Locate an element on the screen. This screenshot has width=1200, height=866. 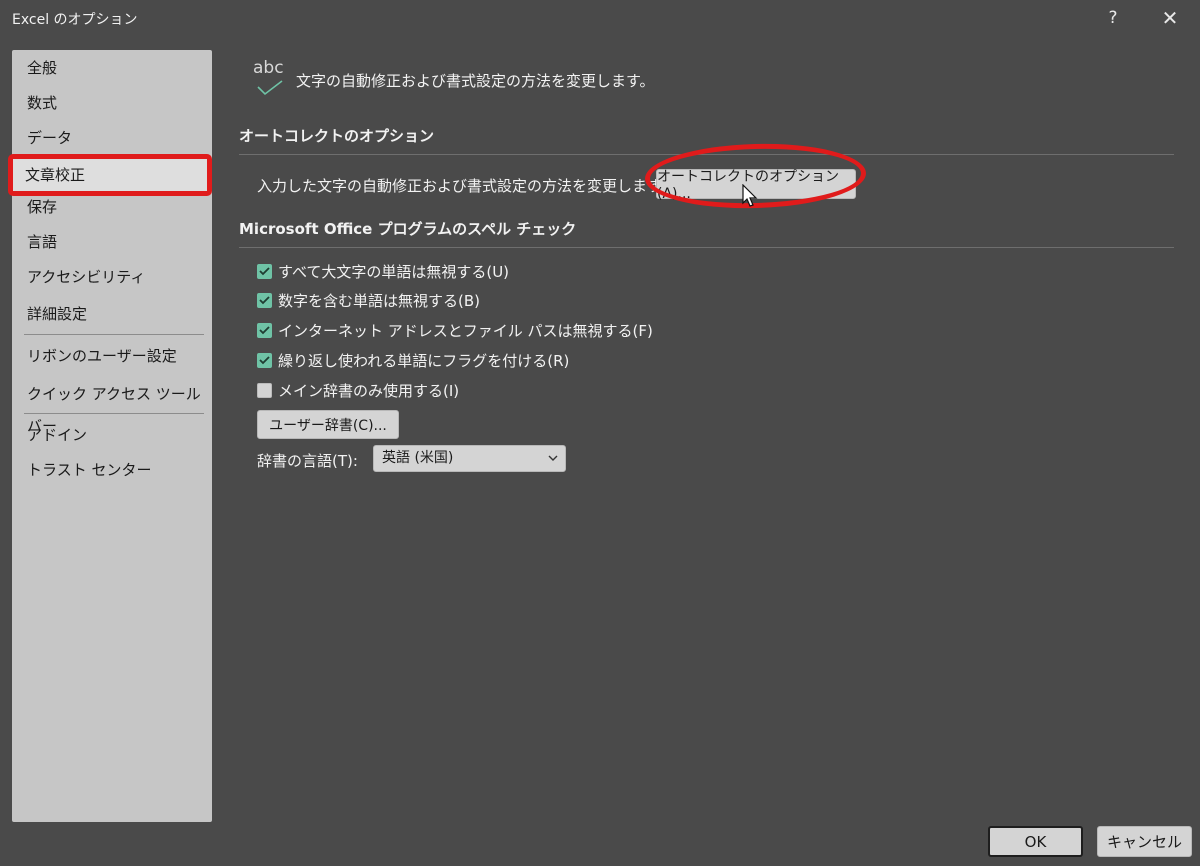
option-ignore-internet-file: インターネット アドレスとファイル パスは無視する(F) is located at coordinates (455, 330).